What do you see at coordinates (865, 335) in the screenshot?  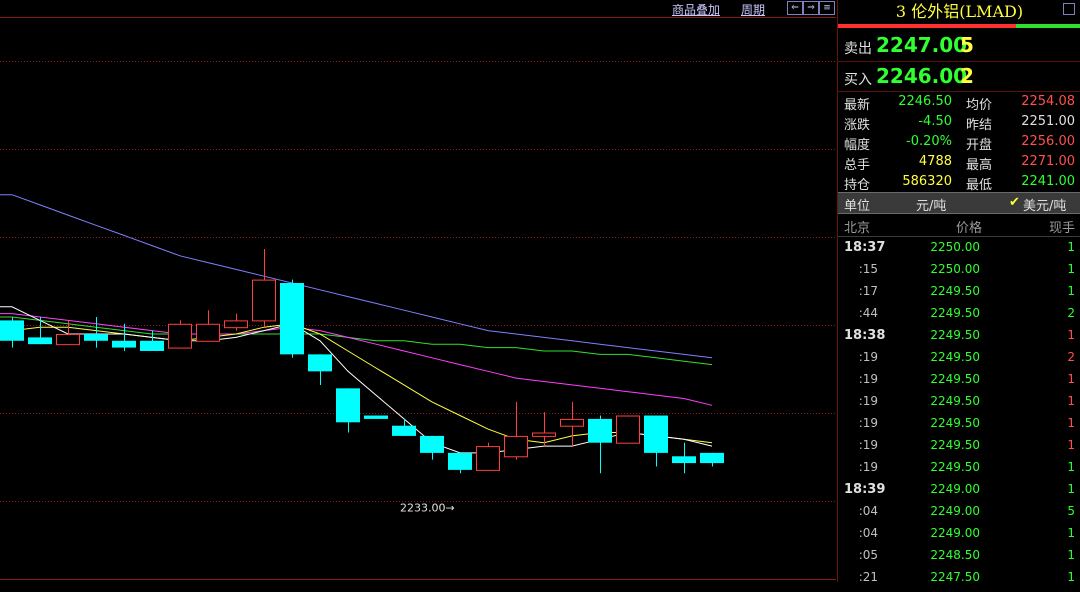 I see `tick-time: 18:38` at bounding box center [865, 335].